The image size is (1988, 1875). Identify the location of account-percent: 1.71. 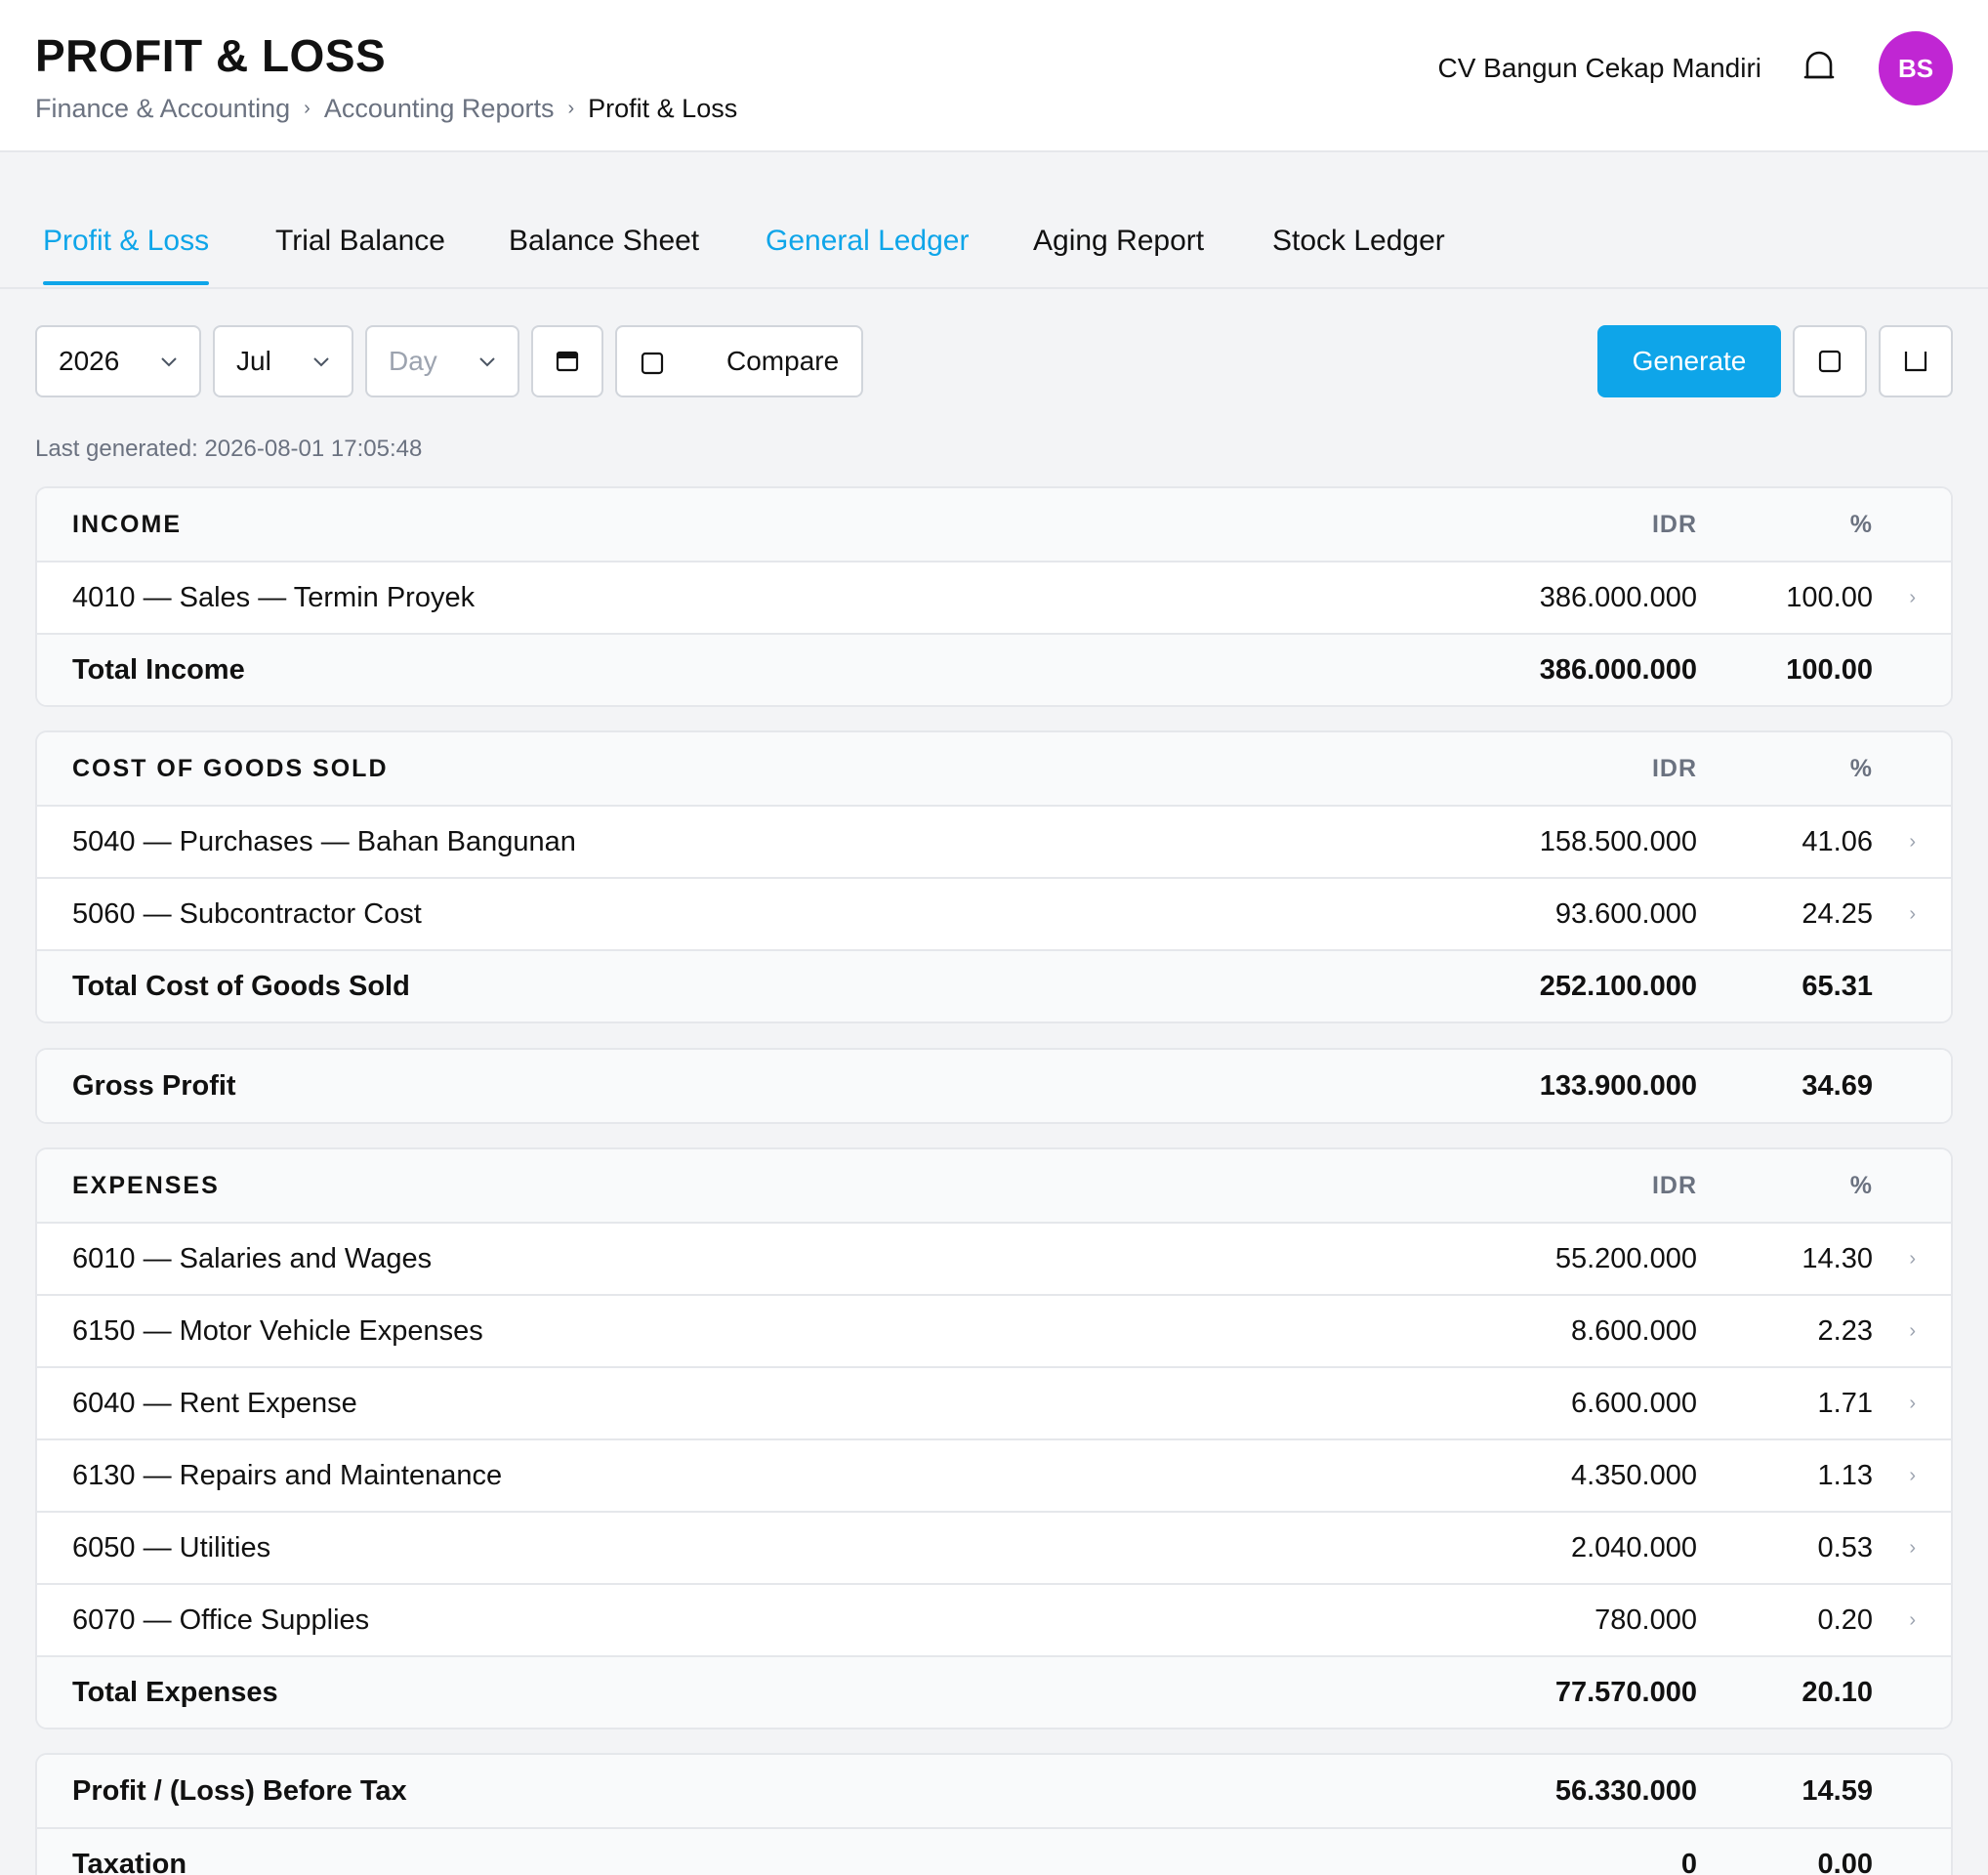
(1845, 1403).